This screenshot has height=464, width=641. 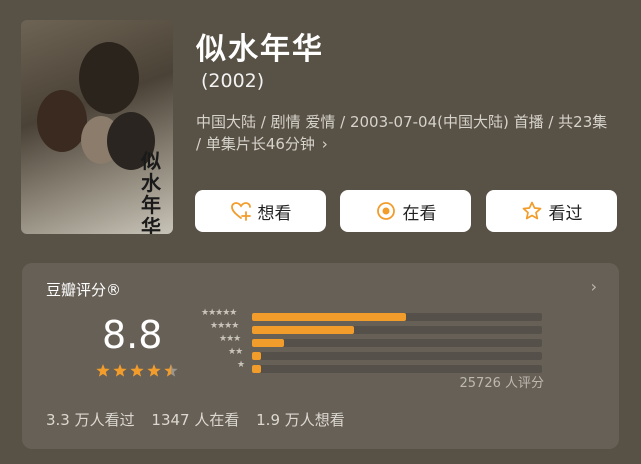 What do you see at coordinates (195, 420) in the screenshot?
I see `stat-watching: 1347 人在看` at bounding box center [195, 420].